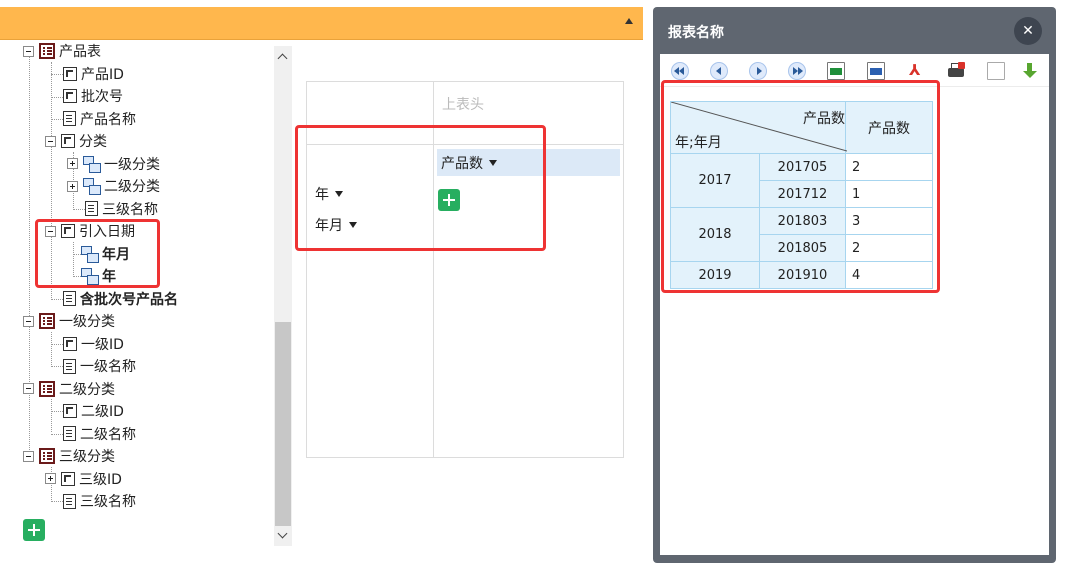  Describe the element at coordinates (102, 412) in the screenshot. I see `tree-node-label: 二级ID` at that location.